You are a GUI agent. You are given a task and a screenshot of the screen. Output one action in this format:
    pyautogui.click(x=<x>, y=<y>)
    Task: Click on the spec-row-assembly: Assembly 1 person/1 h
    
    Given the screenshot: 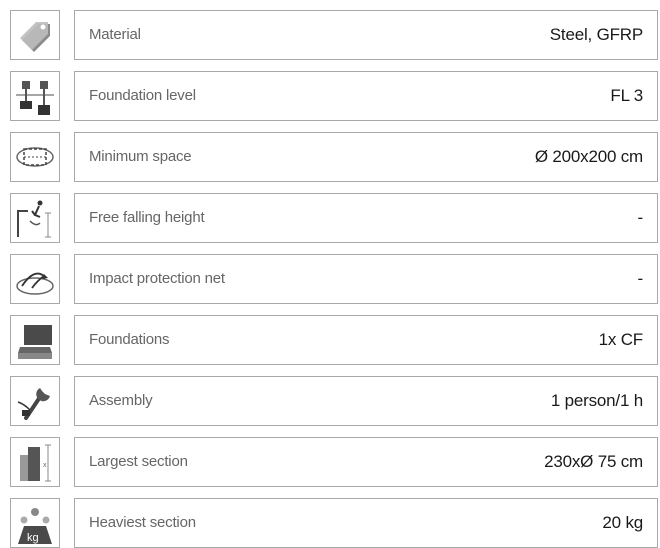 What is the action you would take?
    pyautogui.click(x=330, y=401)
    